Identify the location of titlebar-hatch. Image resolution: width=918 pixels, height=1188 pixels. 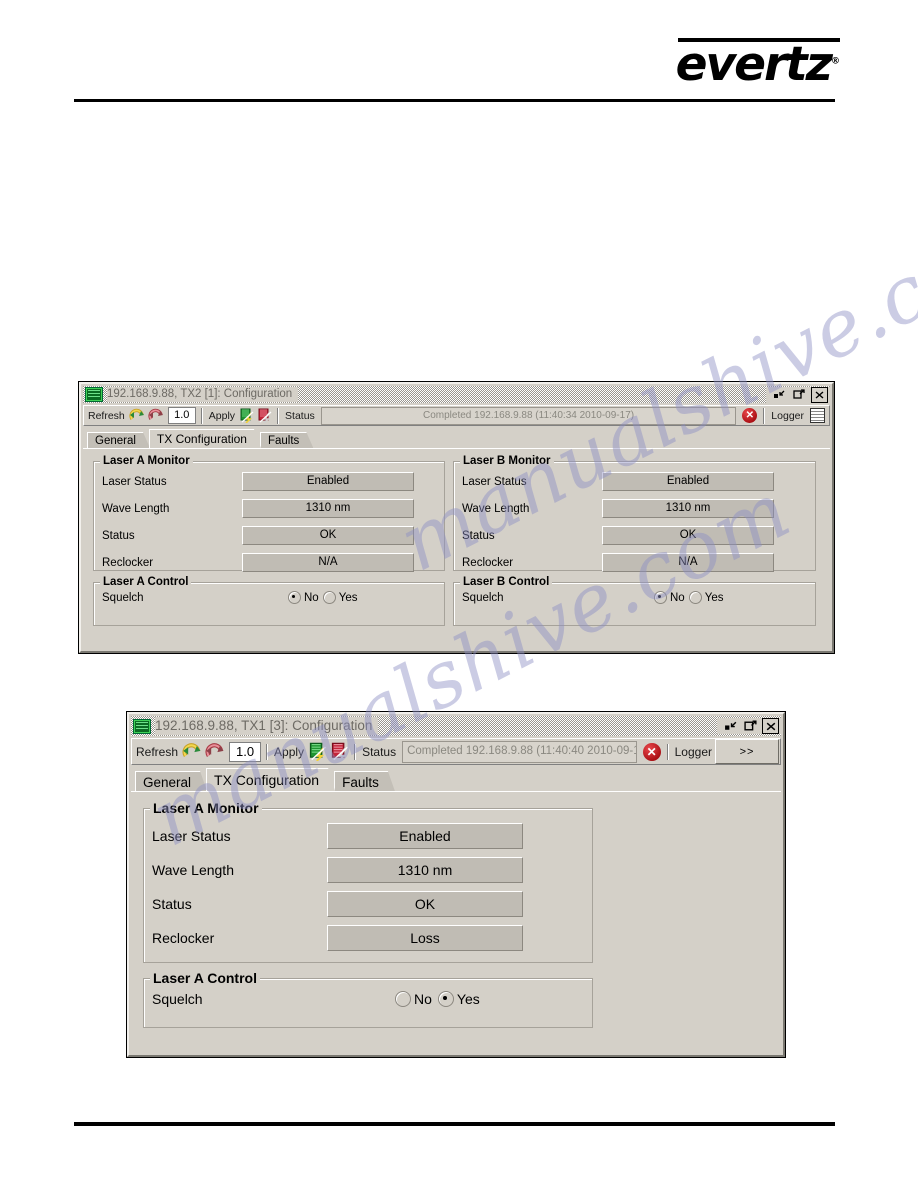
(532, 394).